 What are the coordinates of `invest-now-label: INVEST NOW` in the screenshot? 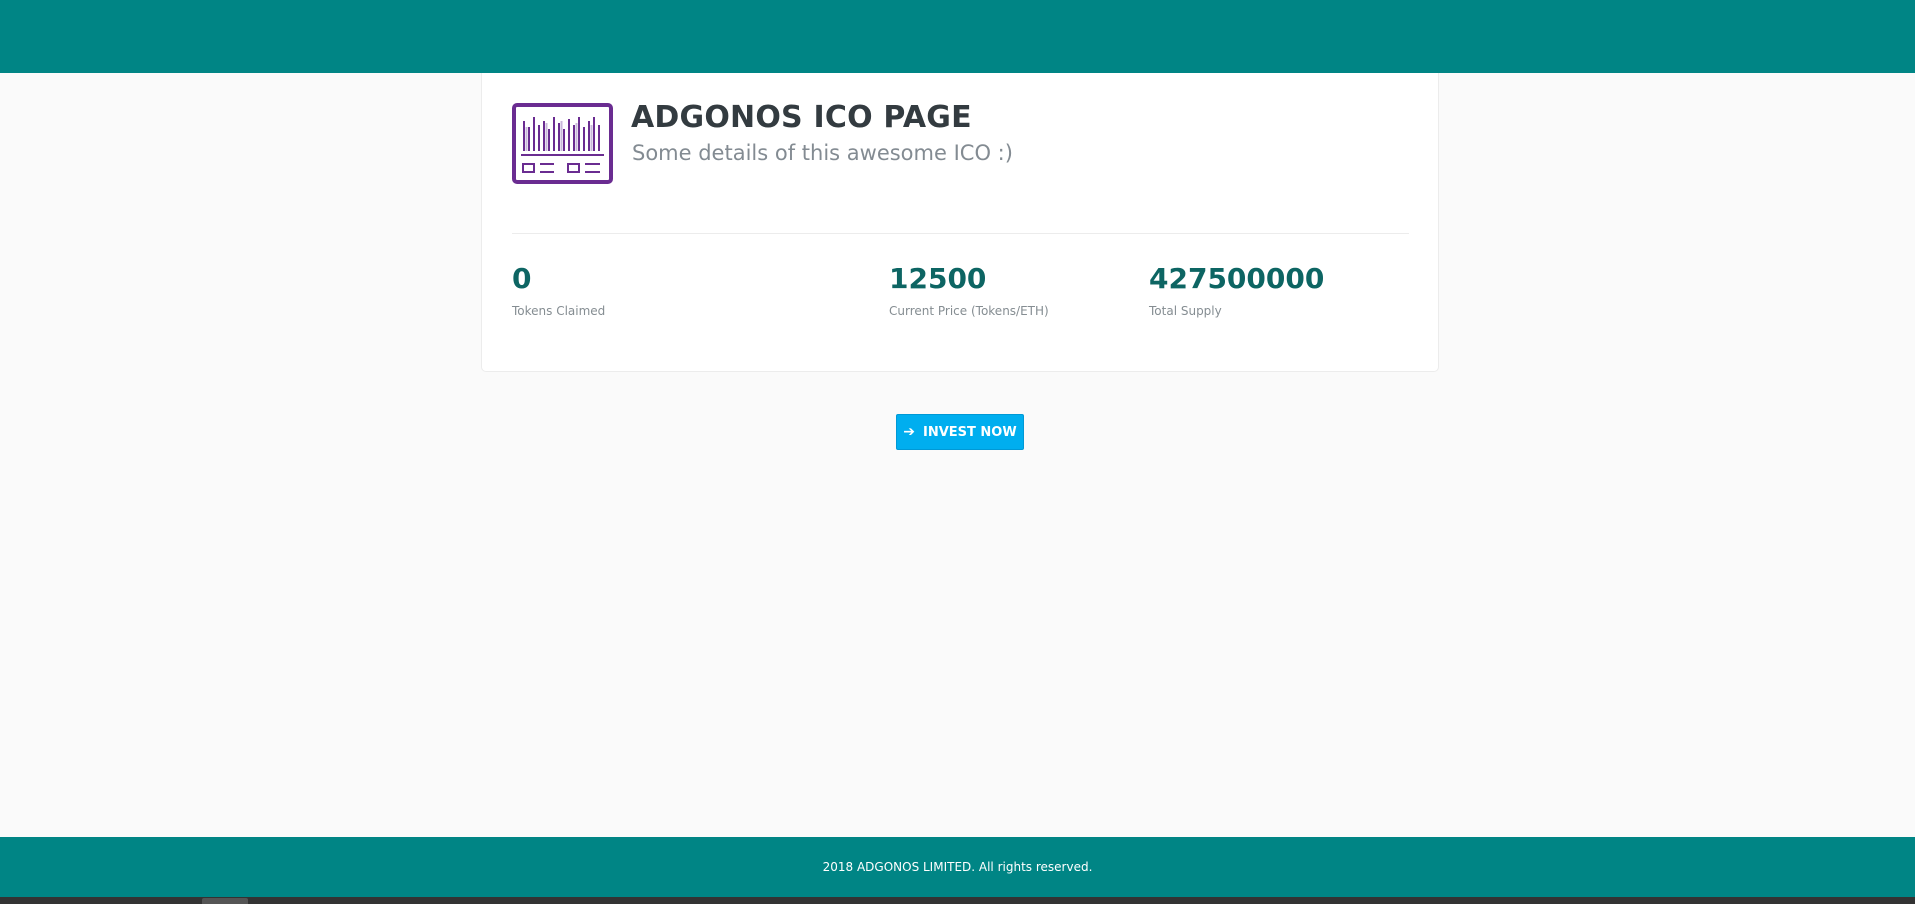 It's located at (970, 432).